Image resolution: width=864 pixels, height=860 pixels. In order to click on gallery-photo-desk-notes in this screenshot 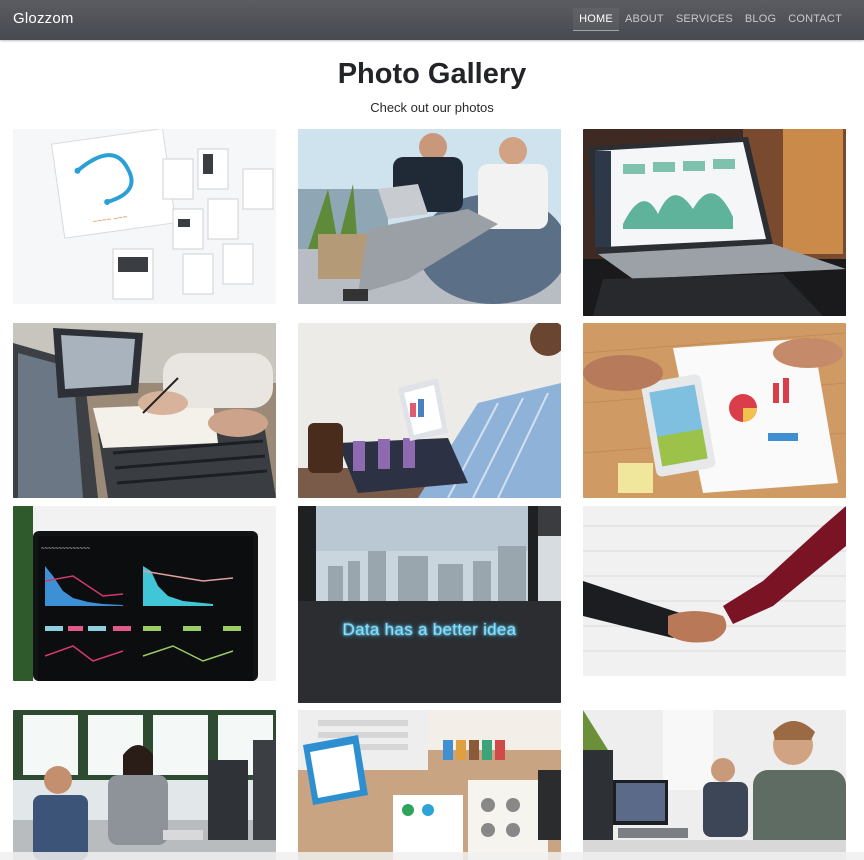, I will do `click(144, 410)`.